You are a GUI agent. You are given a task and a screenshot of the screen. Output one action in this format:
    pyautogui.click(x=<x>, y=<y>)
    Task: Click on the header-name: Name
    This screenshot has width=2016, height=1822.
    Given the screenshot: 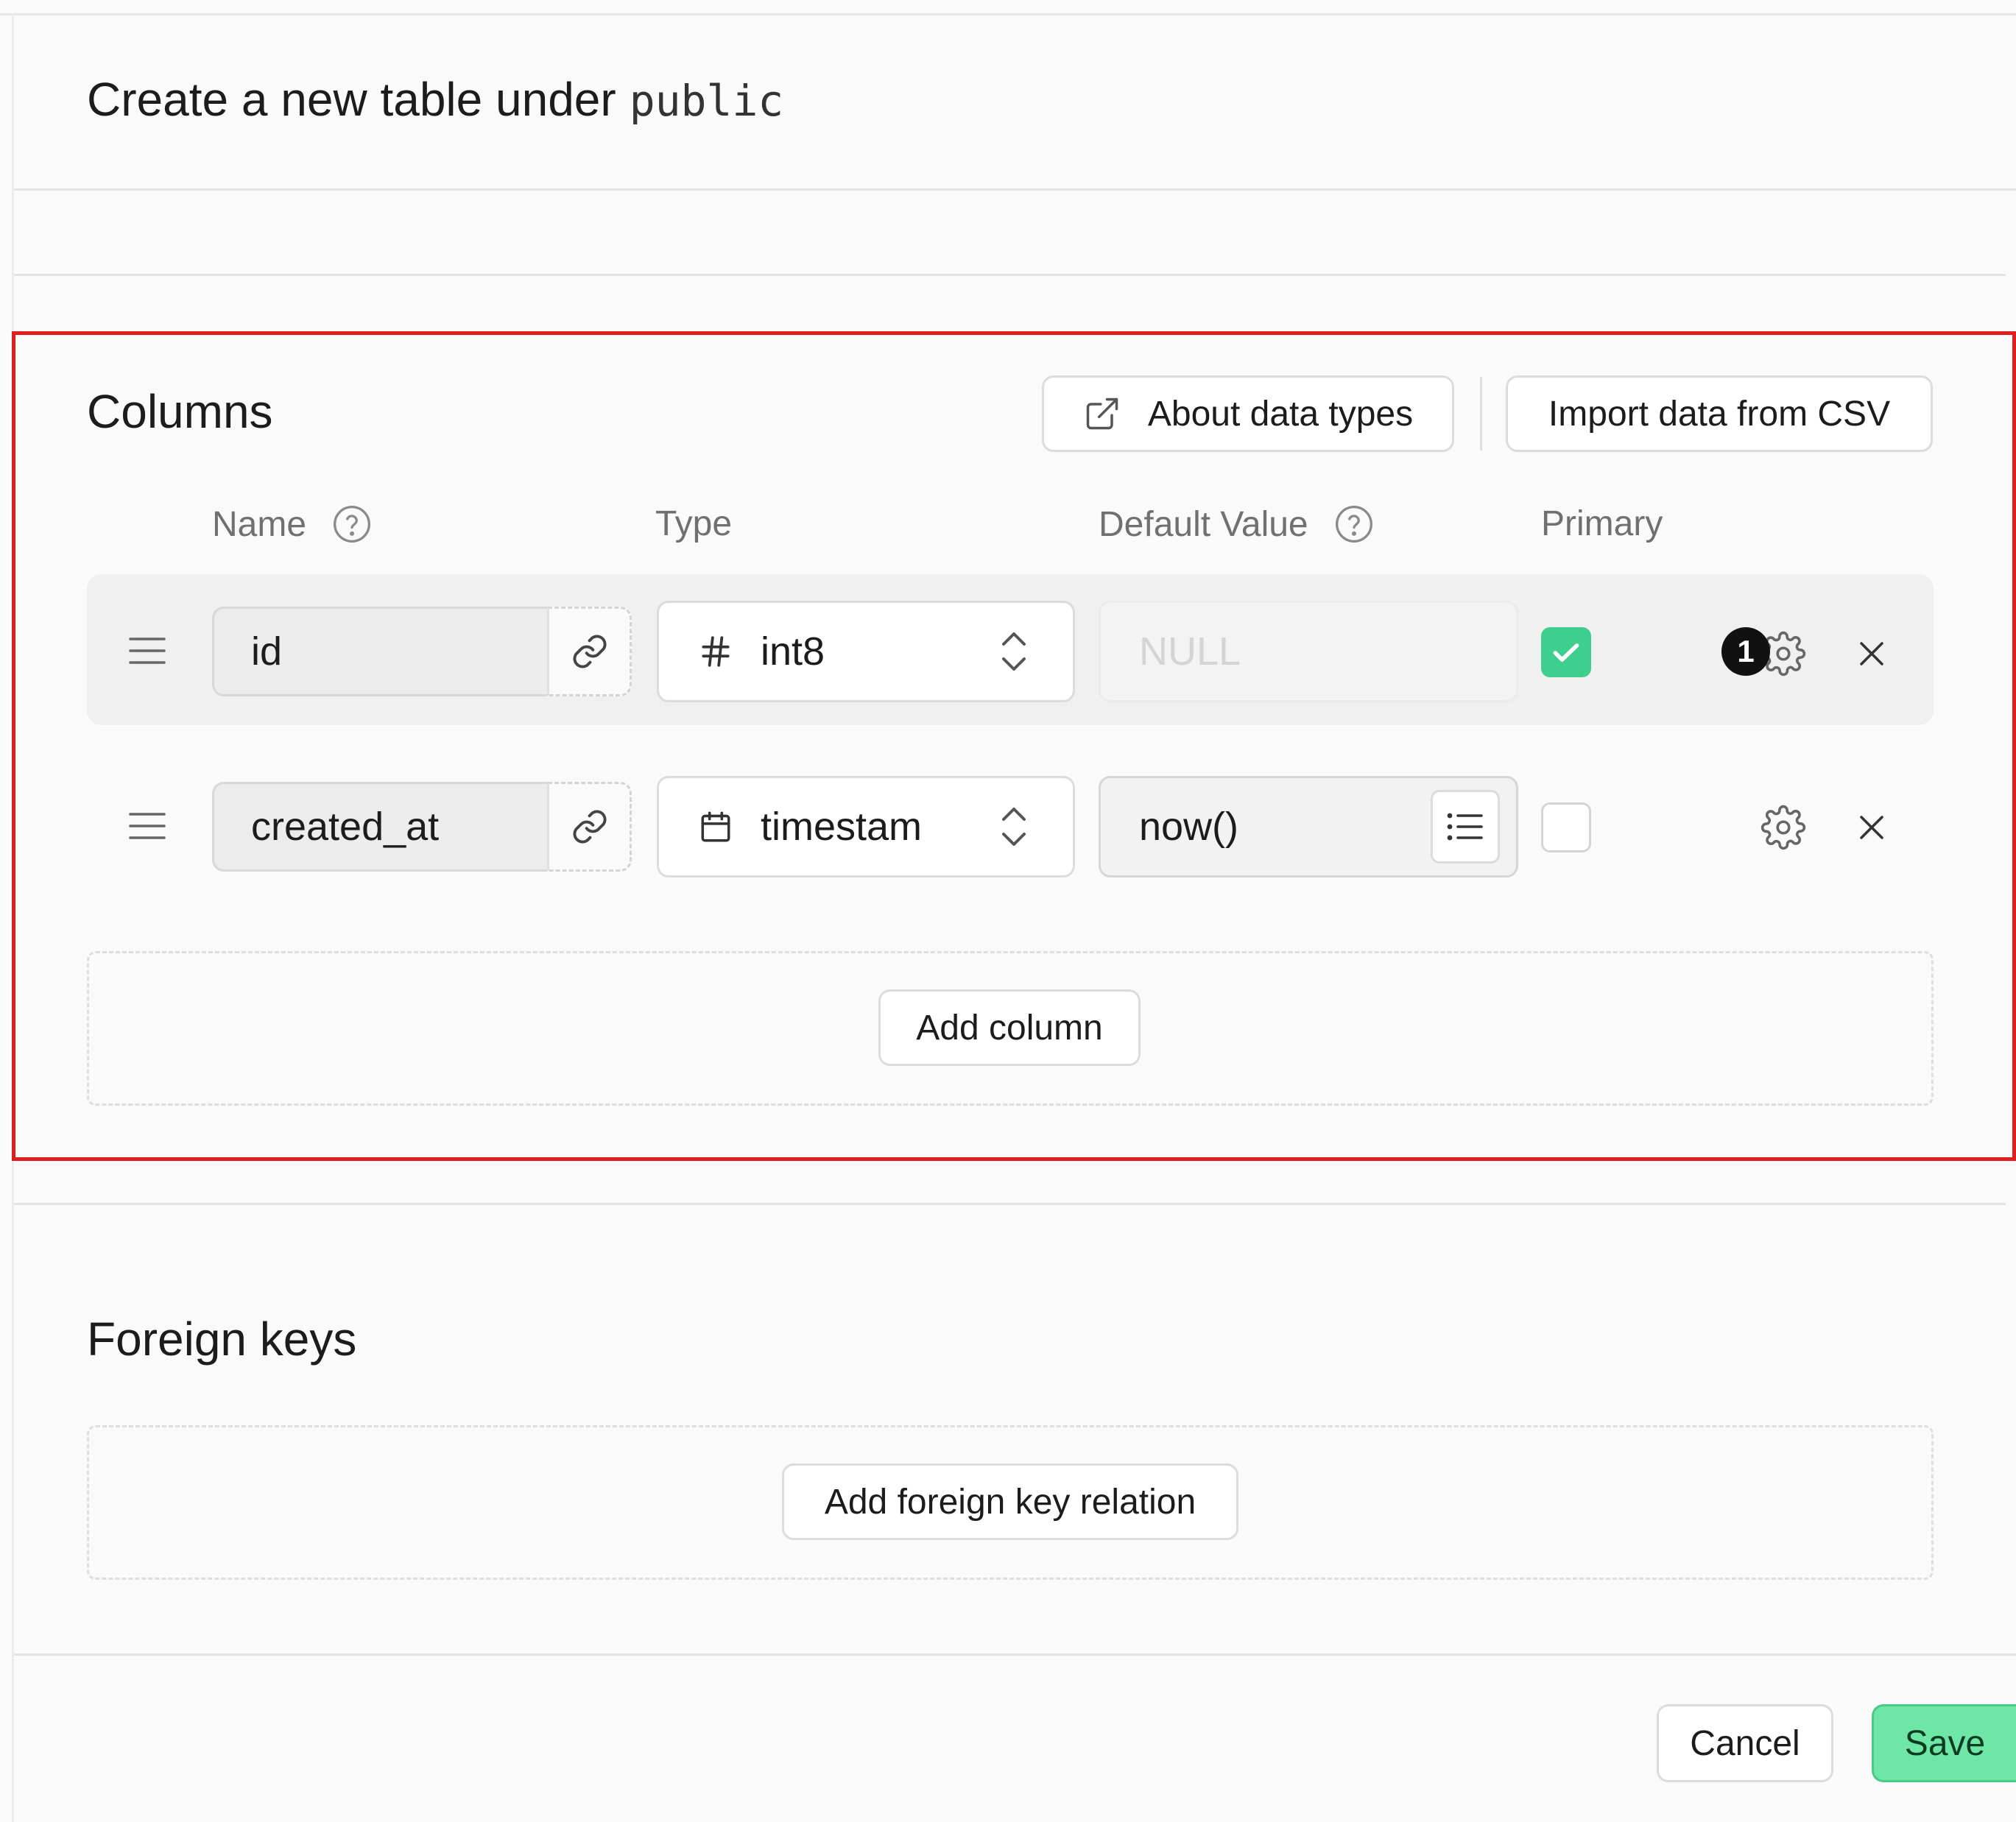 What is the action you would take?
    pyautogui.click(x=292, y=524)
    